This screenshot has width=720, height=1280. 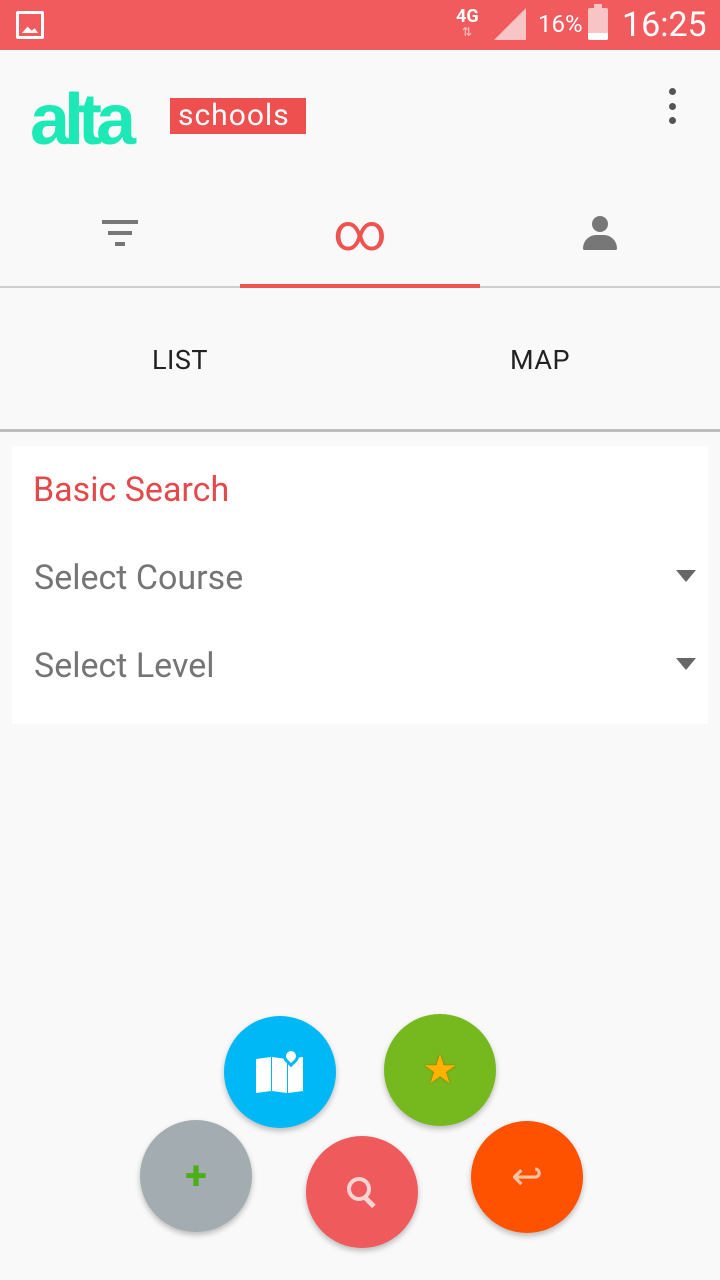 I want to click on person-icon, so click(x=600, y=233).